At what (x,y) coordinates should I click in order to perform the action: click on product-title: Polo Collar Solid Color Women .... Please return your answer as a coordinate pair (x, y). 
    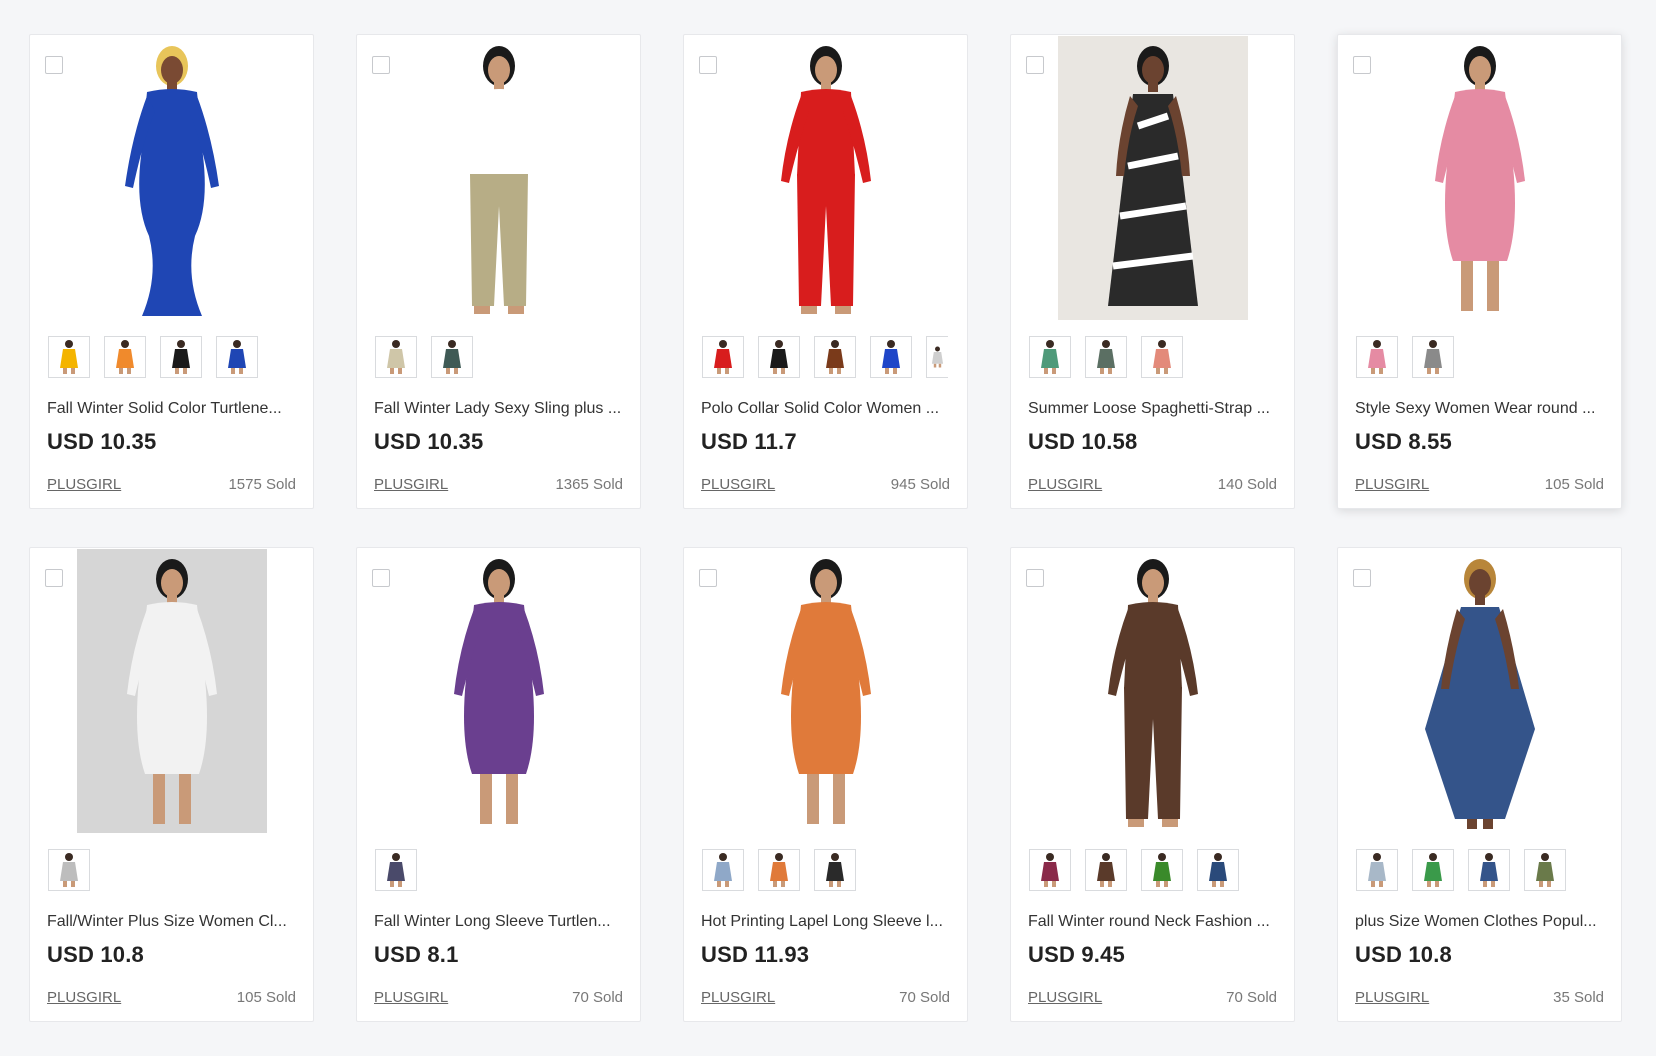
    Looking at the image, I should click on (827, 409).